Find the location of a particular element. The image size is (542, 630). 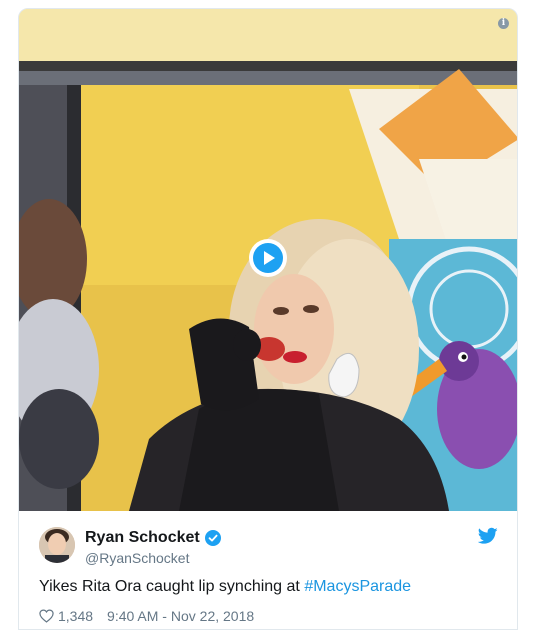

avatar is located at coordinates (57, 545).